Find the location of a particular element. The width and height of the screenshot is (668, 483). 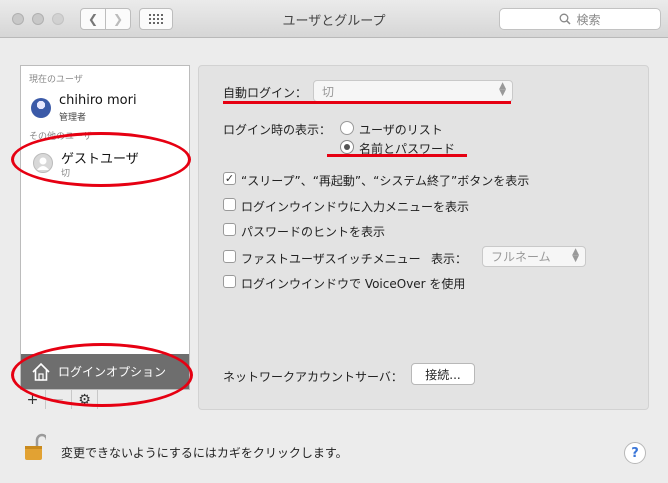

user-role: 管理者 is located at coordinates (73, 118).